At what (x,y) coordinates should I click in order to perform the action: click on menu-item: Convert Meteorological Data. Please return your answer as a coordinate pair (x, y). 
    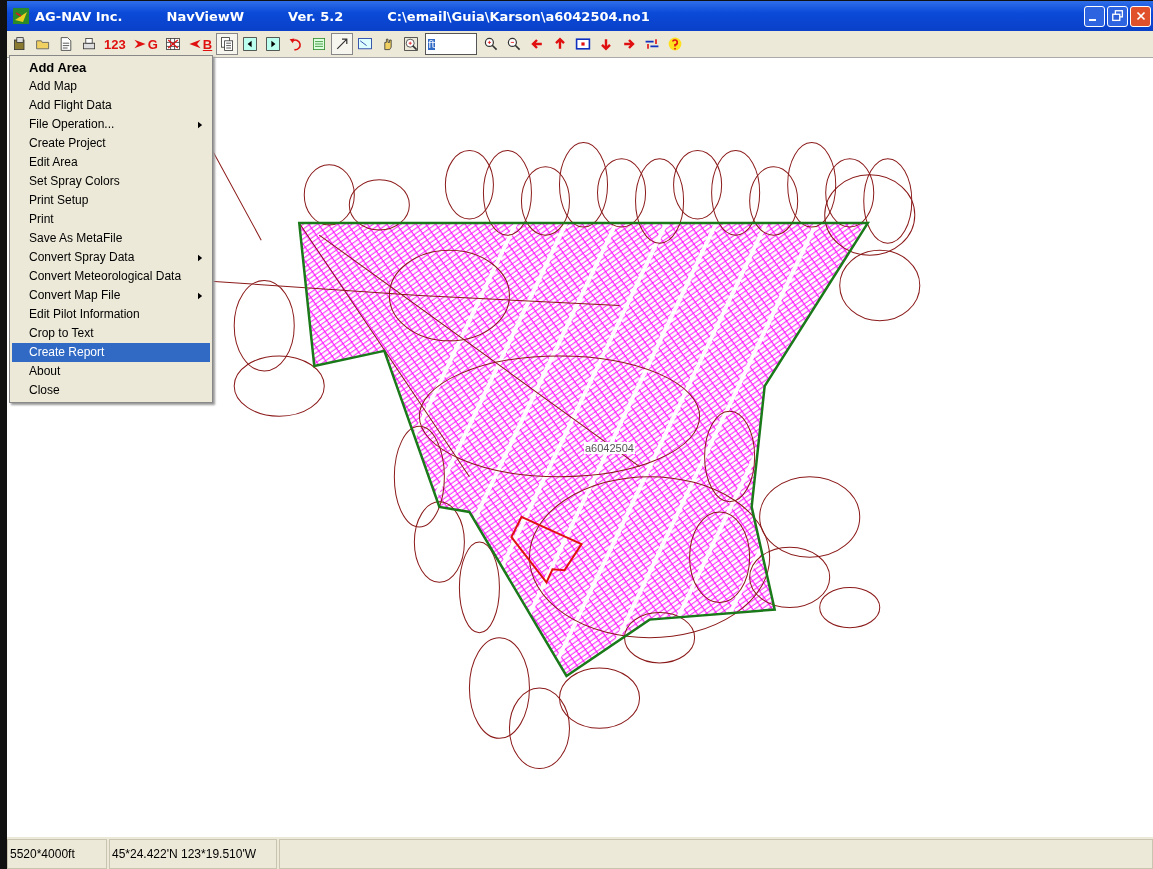
    Looking at the image, I should click on (111, 276).